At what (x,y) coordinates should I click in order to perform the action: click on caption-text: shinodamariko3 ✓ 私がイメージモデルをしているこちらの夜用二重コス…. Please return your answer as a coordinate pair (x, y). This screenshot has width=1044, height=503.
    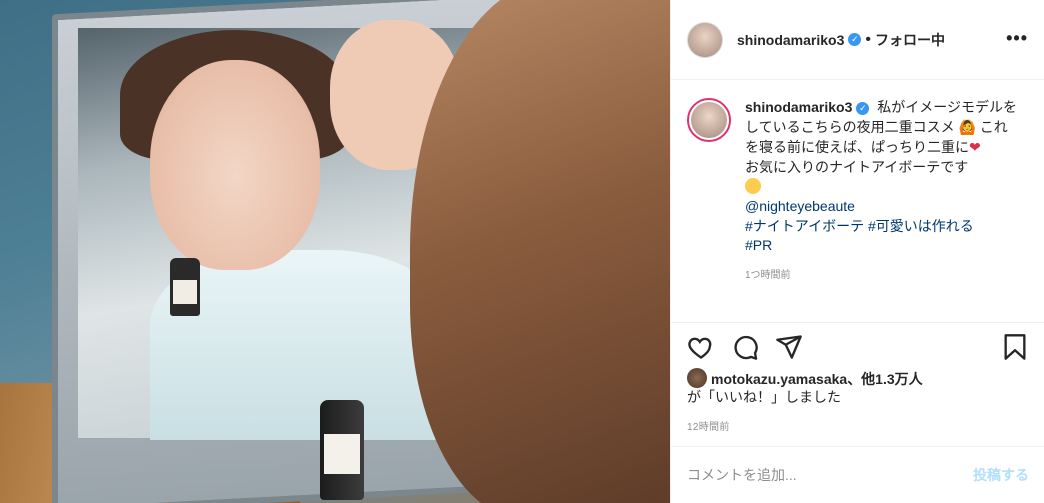
    Looking at the image, I should click on (882, 177).